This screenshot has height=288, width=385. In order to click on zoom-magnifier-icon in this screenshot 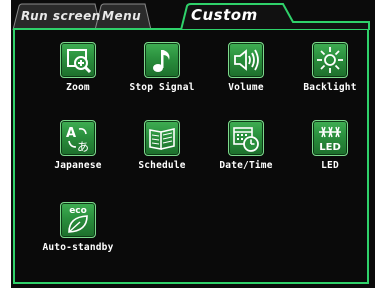, I will do `click(78, 60)`.